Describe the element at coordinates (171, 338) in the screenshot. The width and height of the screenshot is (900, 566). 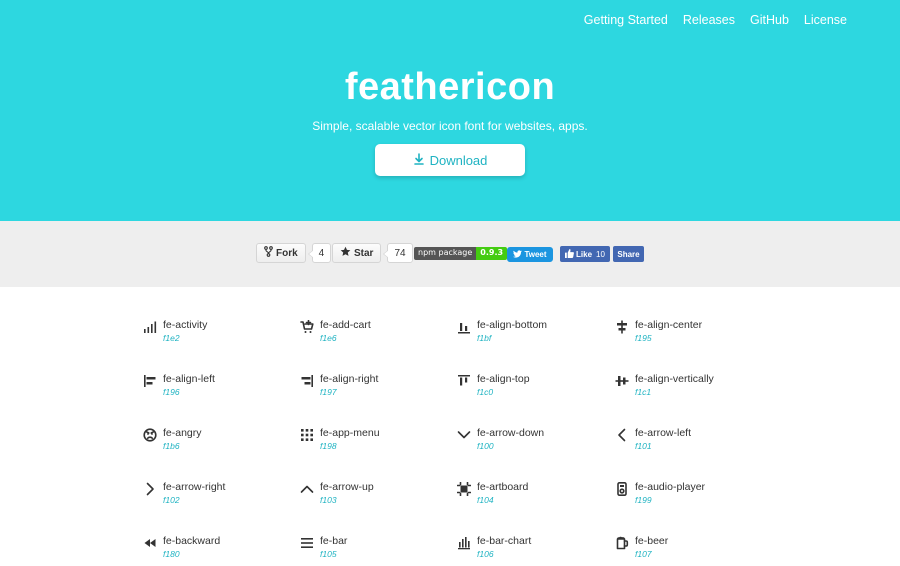
I see `icon-code: f1e2` at that location.